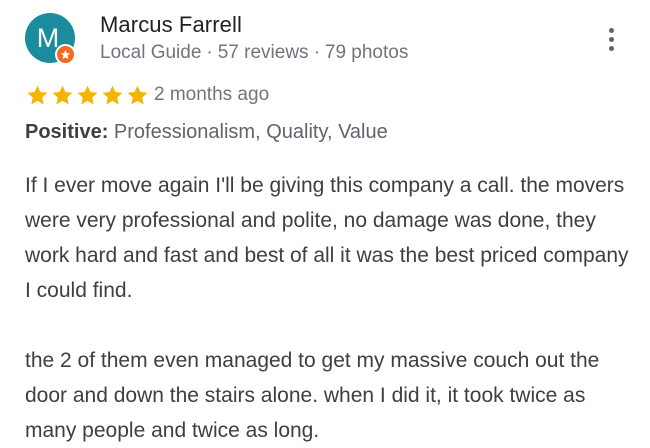 The height and width of the screenshot is (448, 650). Describe the element at coordinates (65, 54) in the screenshot. I see `local-guide-star-icon` at that location.